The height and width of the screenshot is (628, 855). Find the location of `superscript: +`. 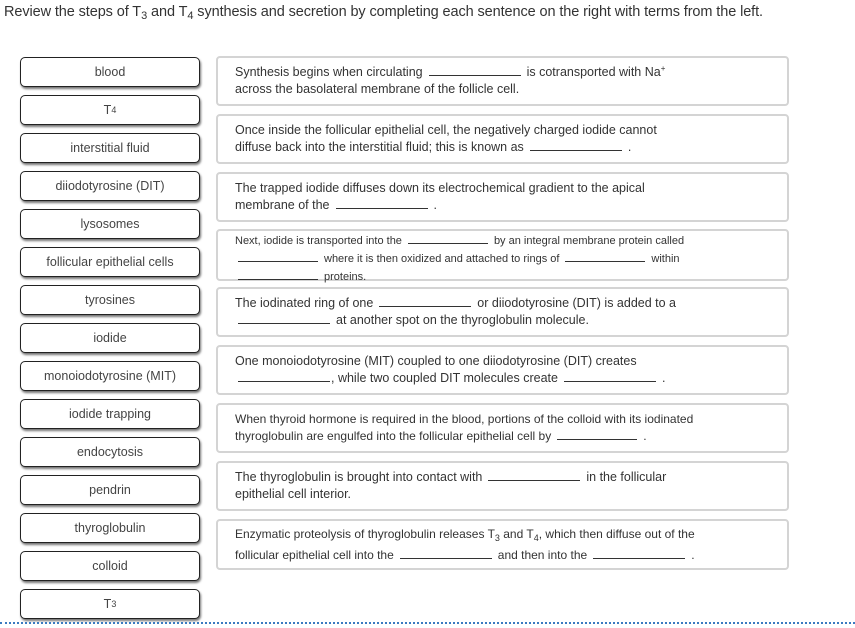

superscript: + is located at coordinates (663, 68).